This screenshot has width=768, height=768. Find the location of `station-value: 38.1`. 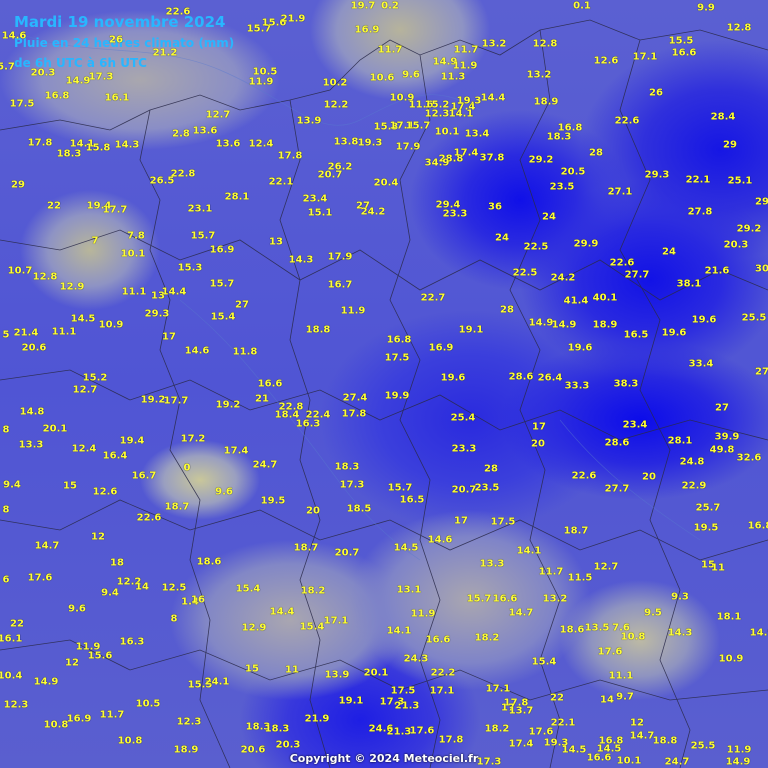

station-value: 38.1 is located at coordinates (689, 284).